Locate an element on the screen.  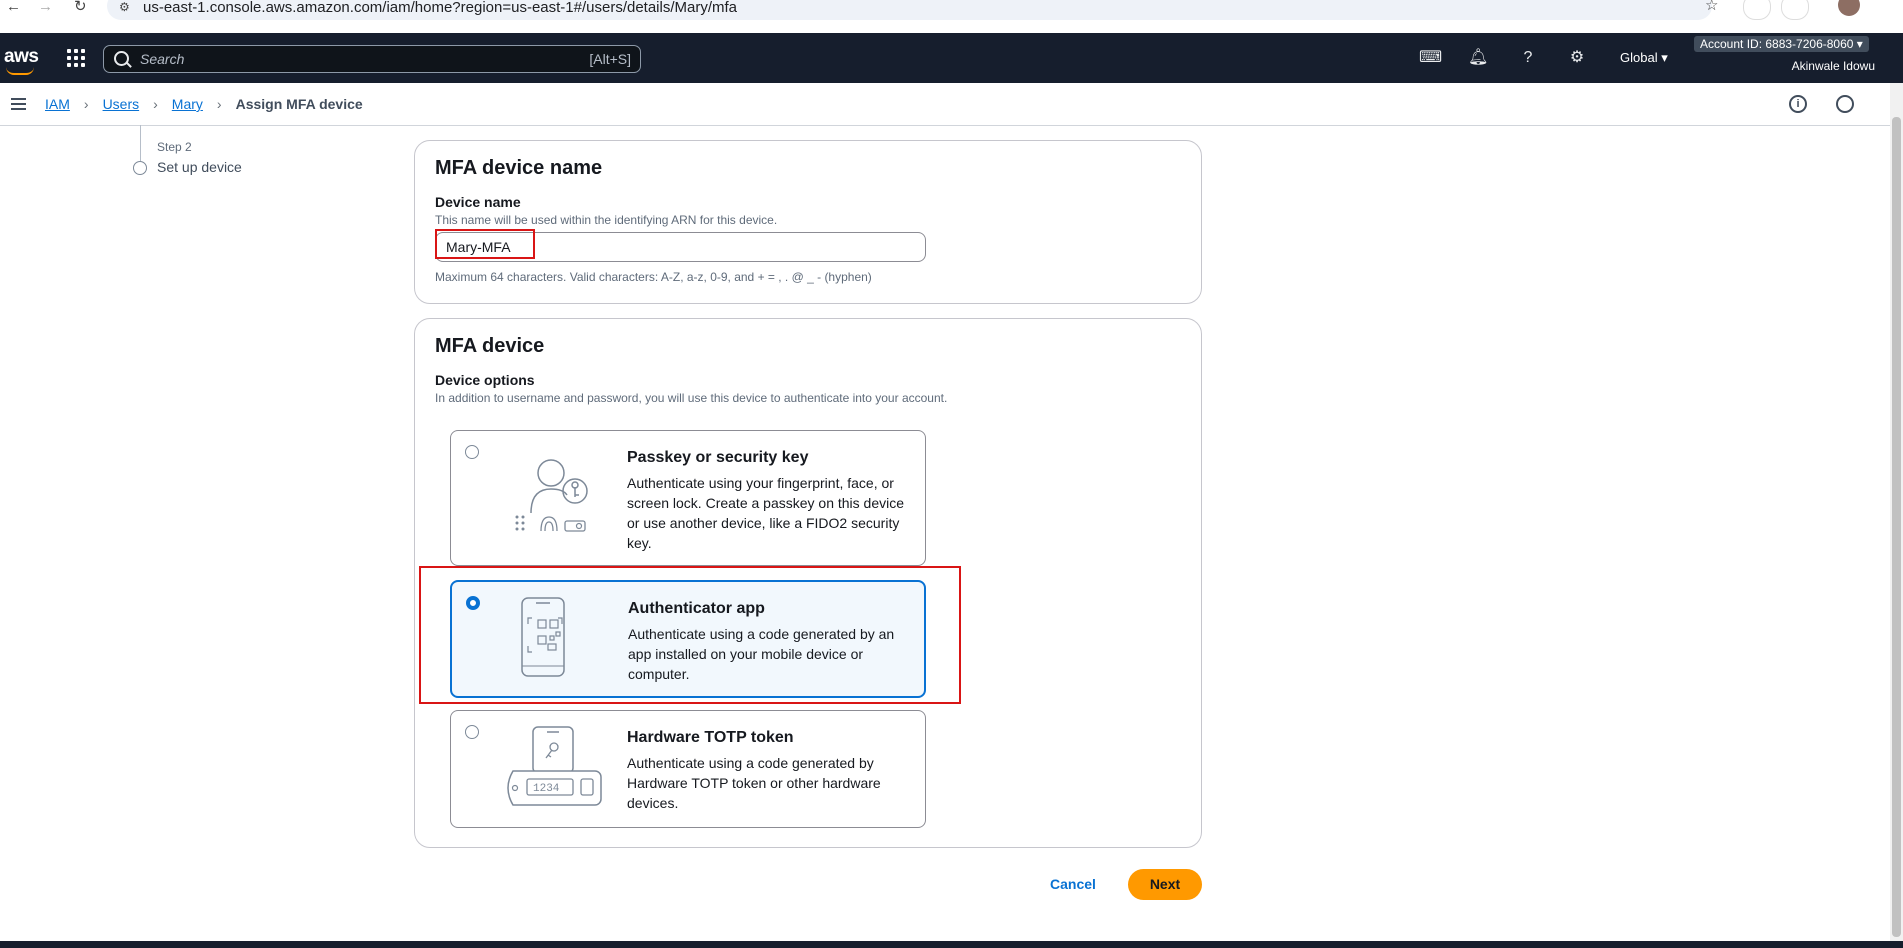
aws-logo-smile-icon is located at coordinates (20, 71).